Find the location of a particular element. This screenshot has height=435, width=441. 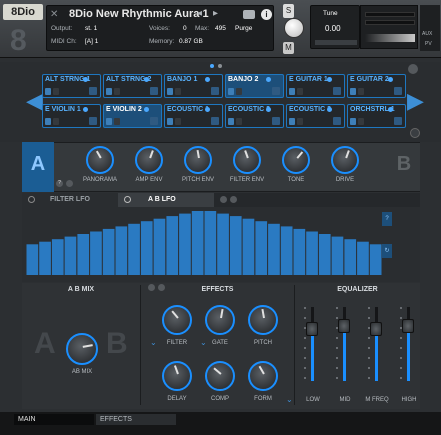

prev-instrument-icon: ◀ is located at coordinates (199, 13).